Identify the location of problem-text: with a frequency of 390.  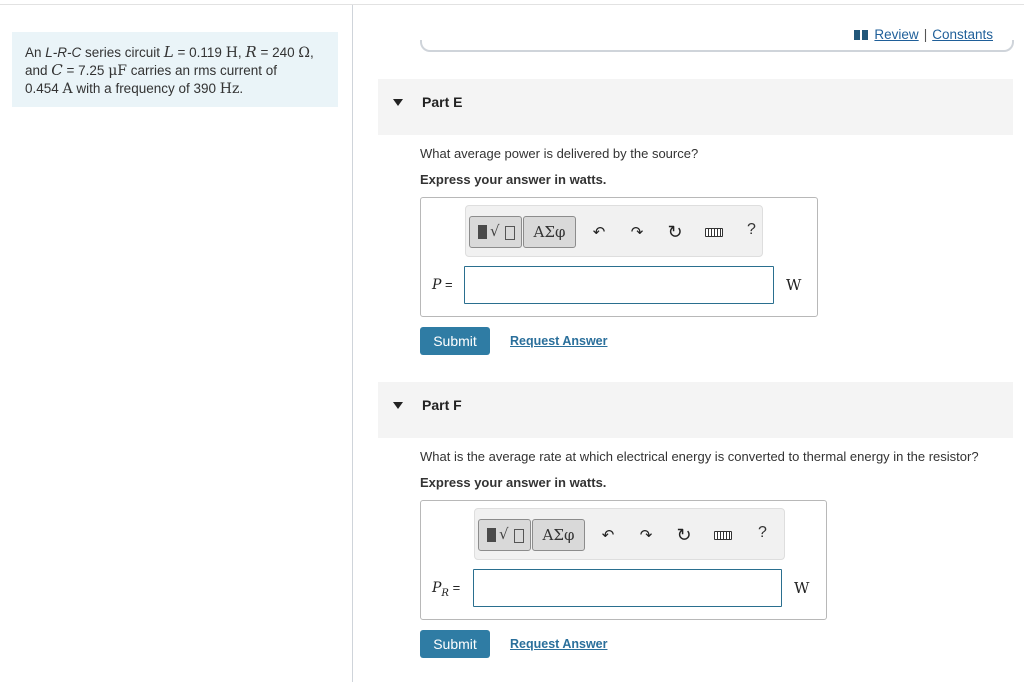
(146, 88).